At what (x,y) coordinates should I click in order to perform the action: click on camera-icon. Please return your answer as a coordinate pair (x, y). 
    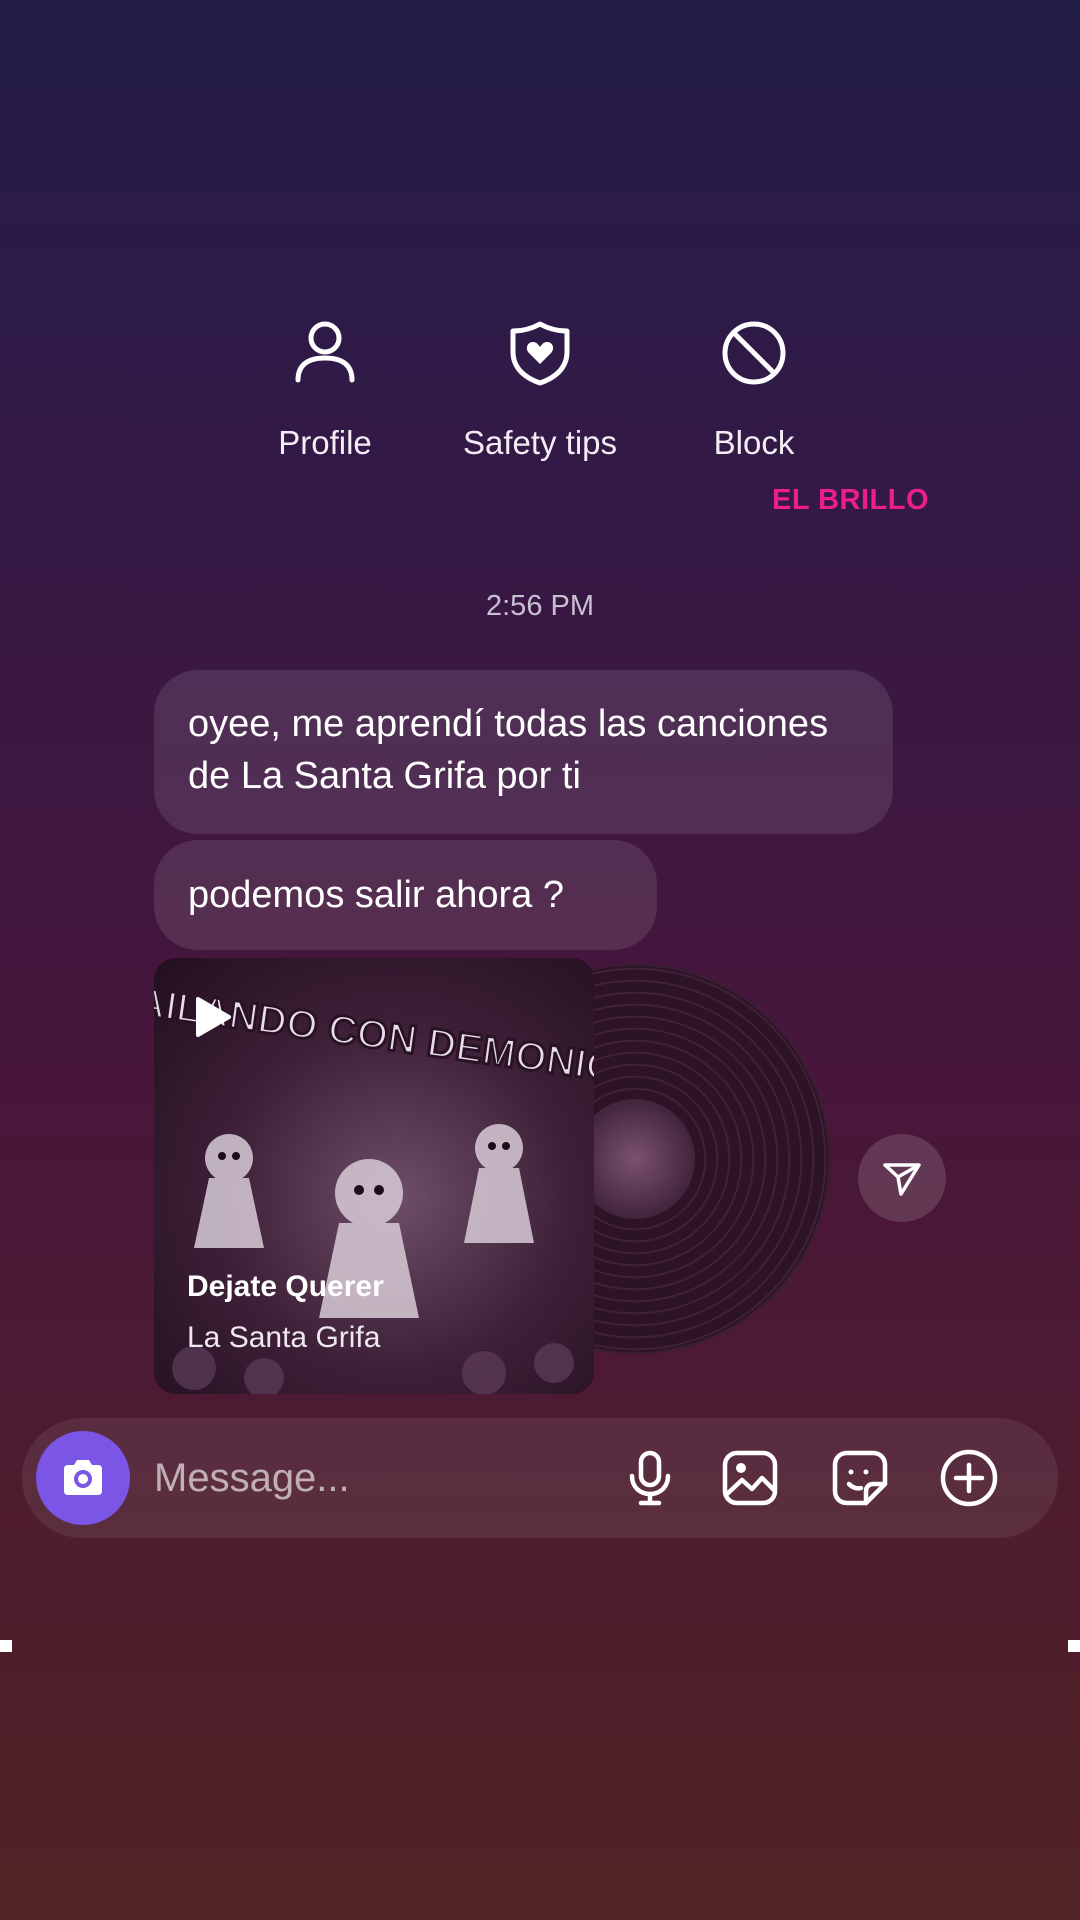
    Looking at the image, I should click on (83, 1477).